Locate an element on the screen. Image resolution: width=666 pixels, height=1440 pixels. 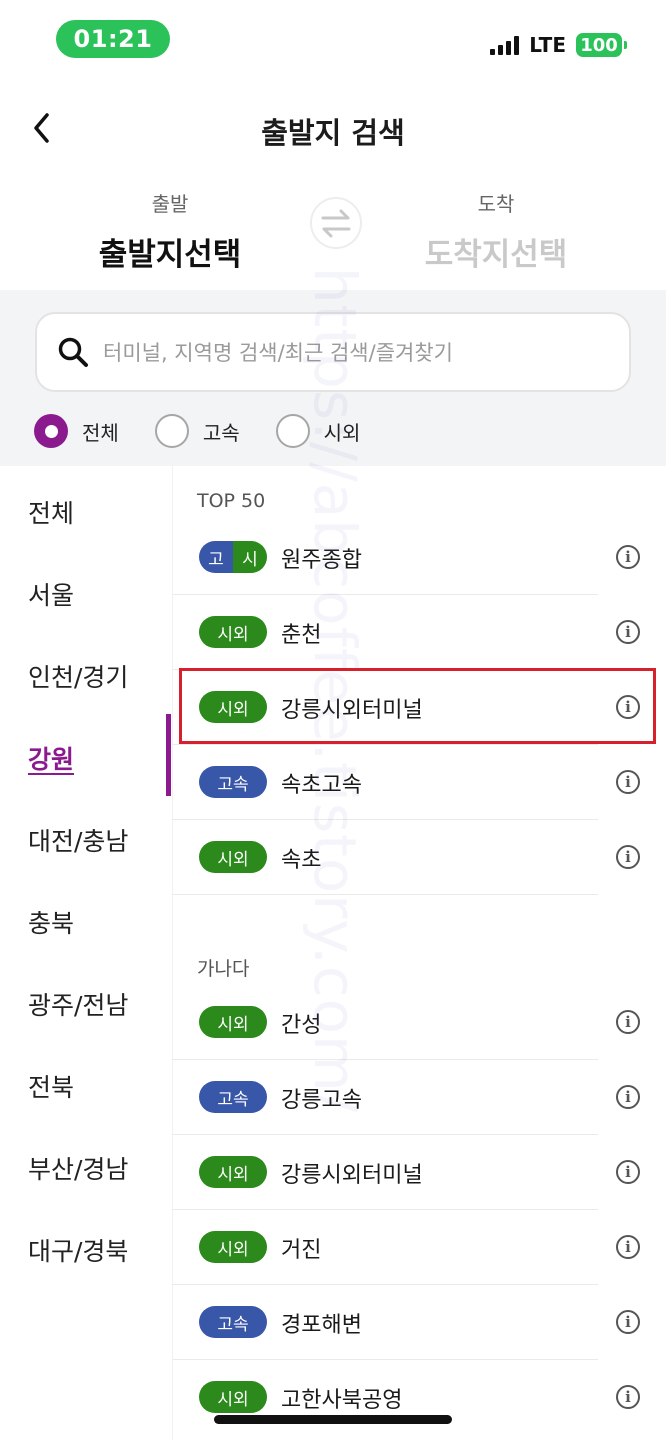
departure-label: 출발 is located at coordinates (170, 204).